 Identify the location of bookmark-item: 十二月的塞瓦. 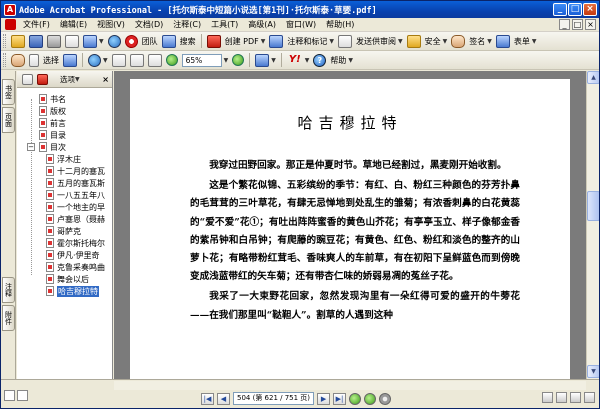
(64, 171).